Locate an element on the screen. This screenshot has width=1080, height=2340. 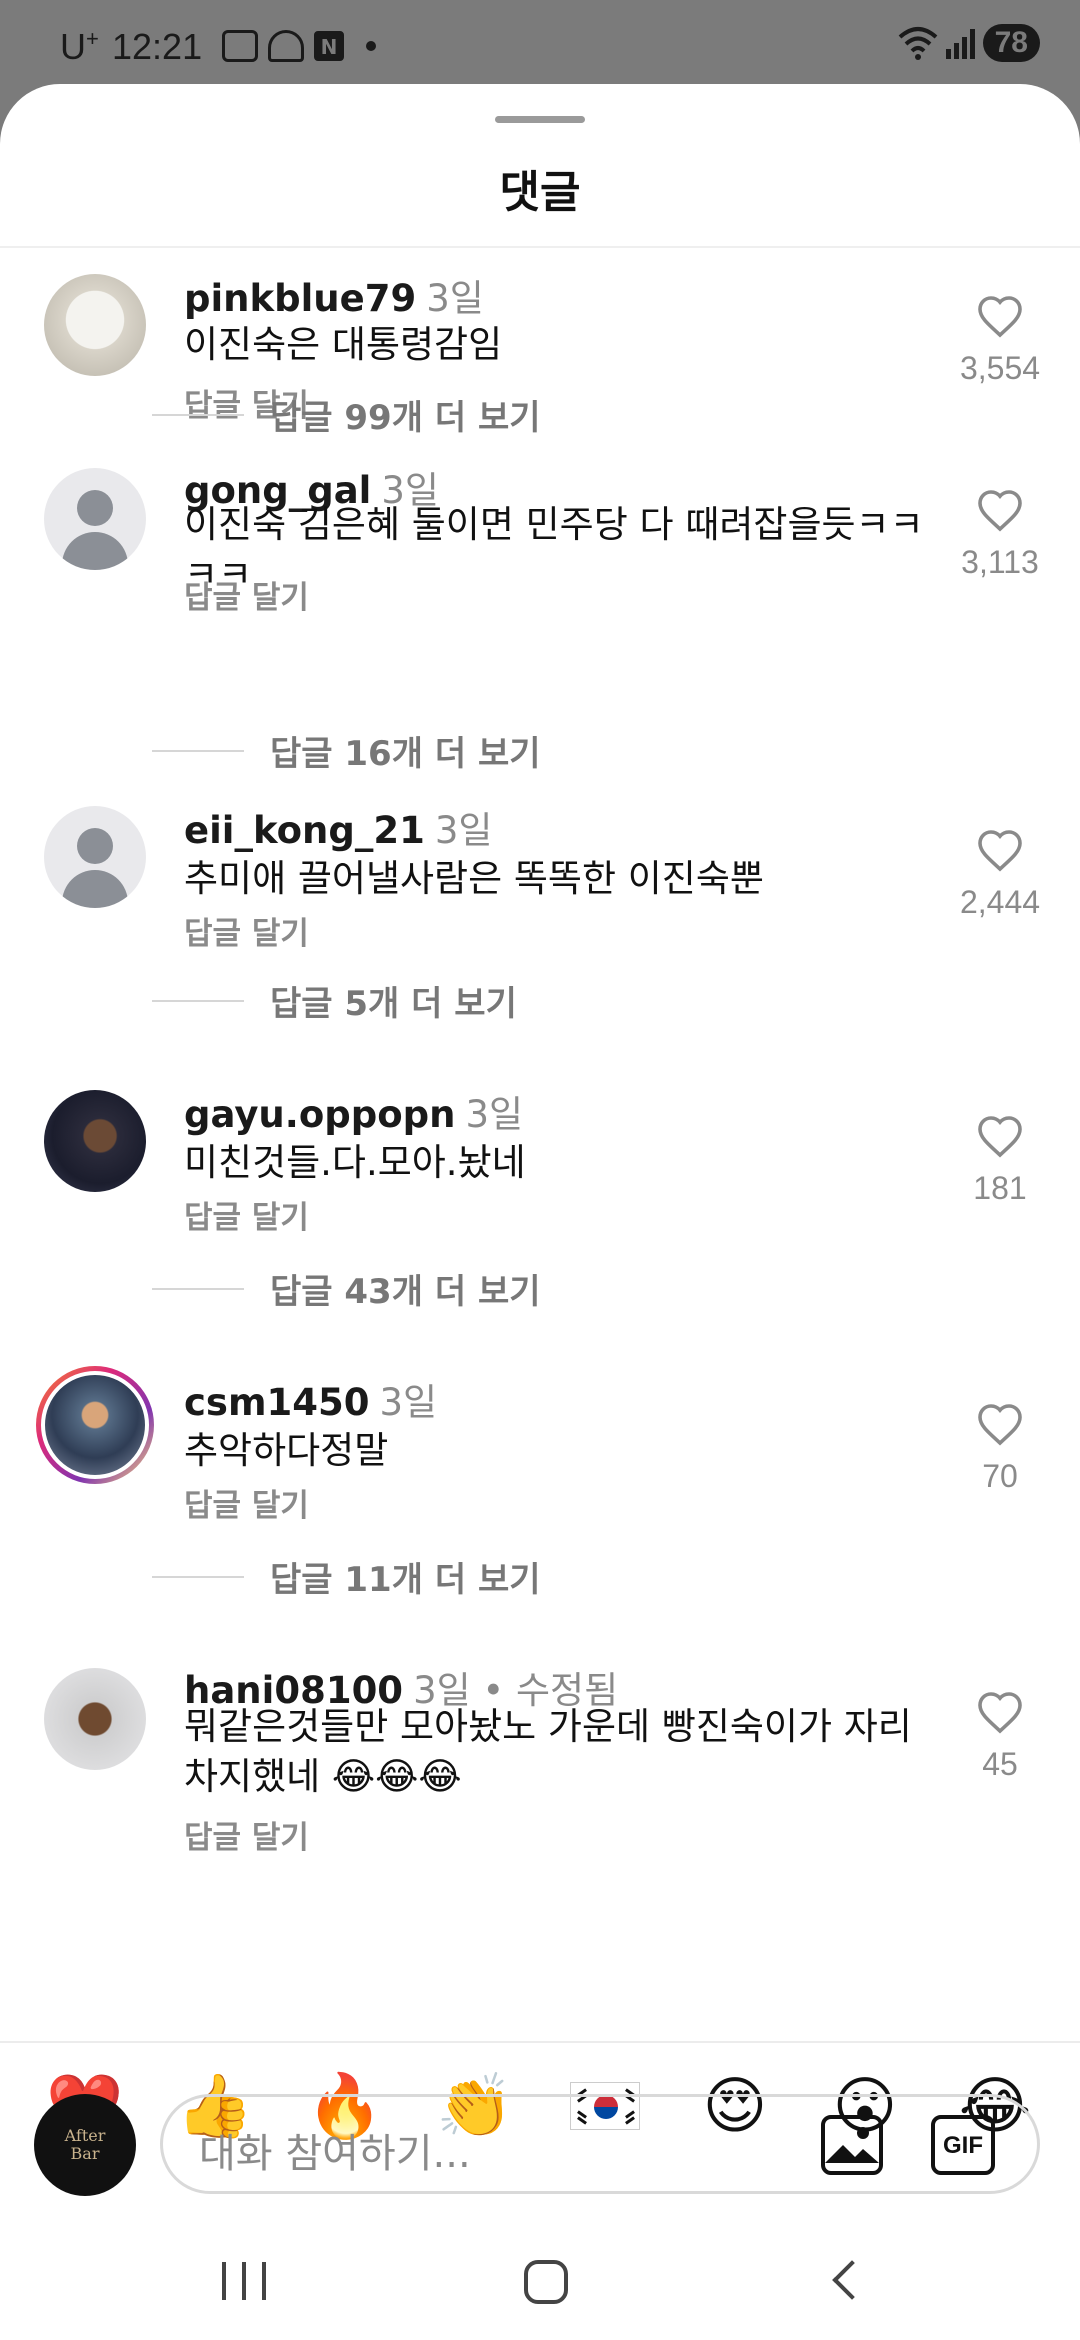
back-button is located at coordinates (852, 2280).